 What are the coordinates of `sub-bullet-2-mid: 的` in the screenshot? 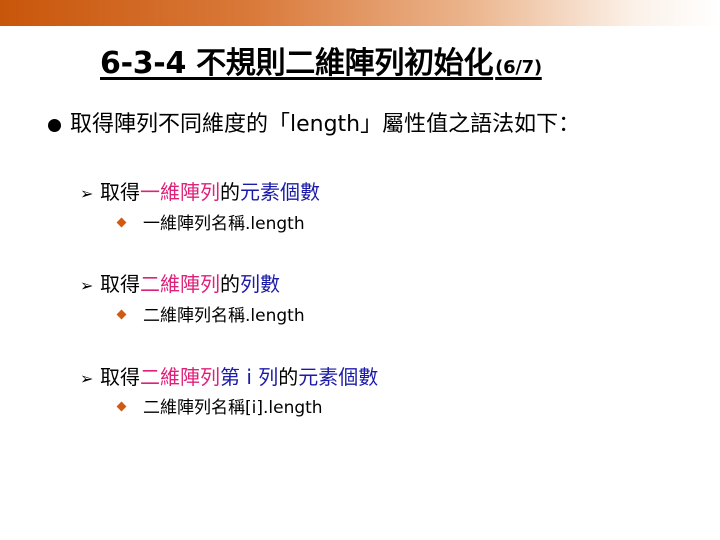 It's located at (230, 284).